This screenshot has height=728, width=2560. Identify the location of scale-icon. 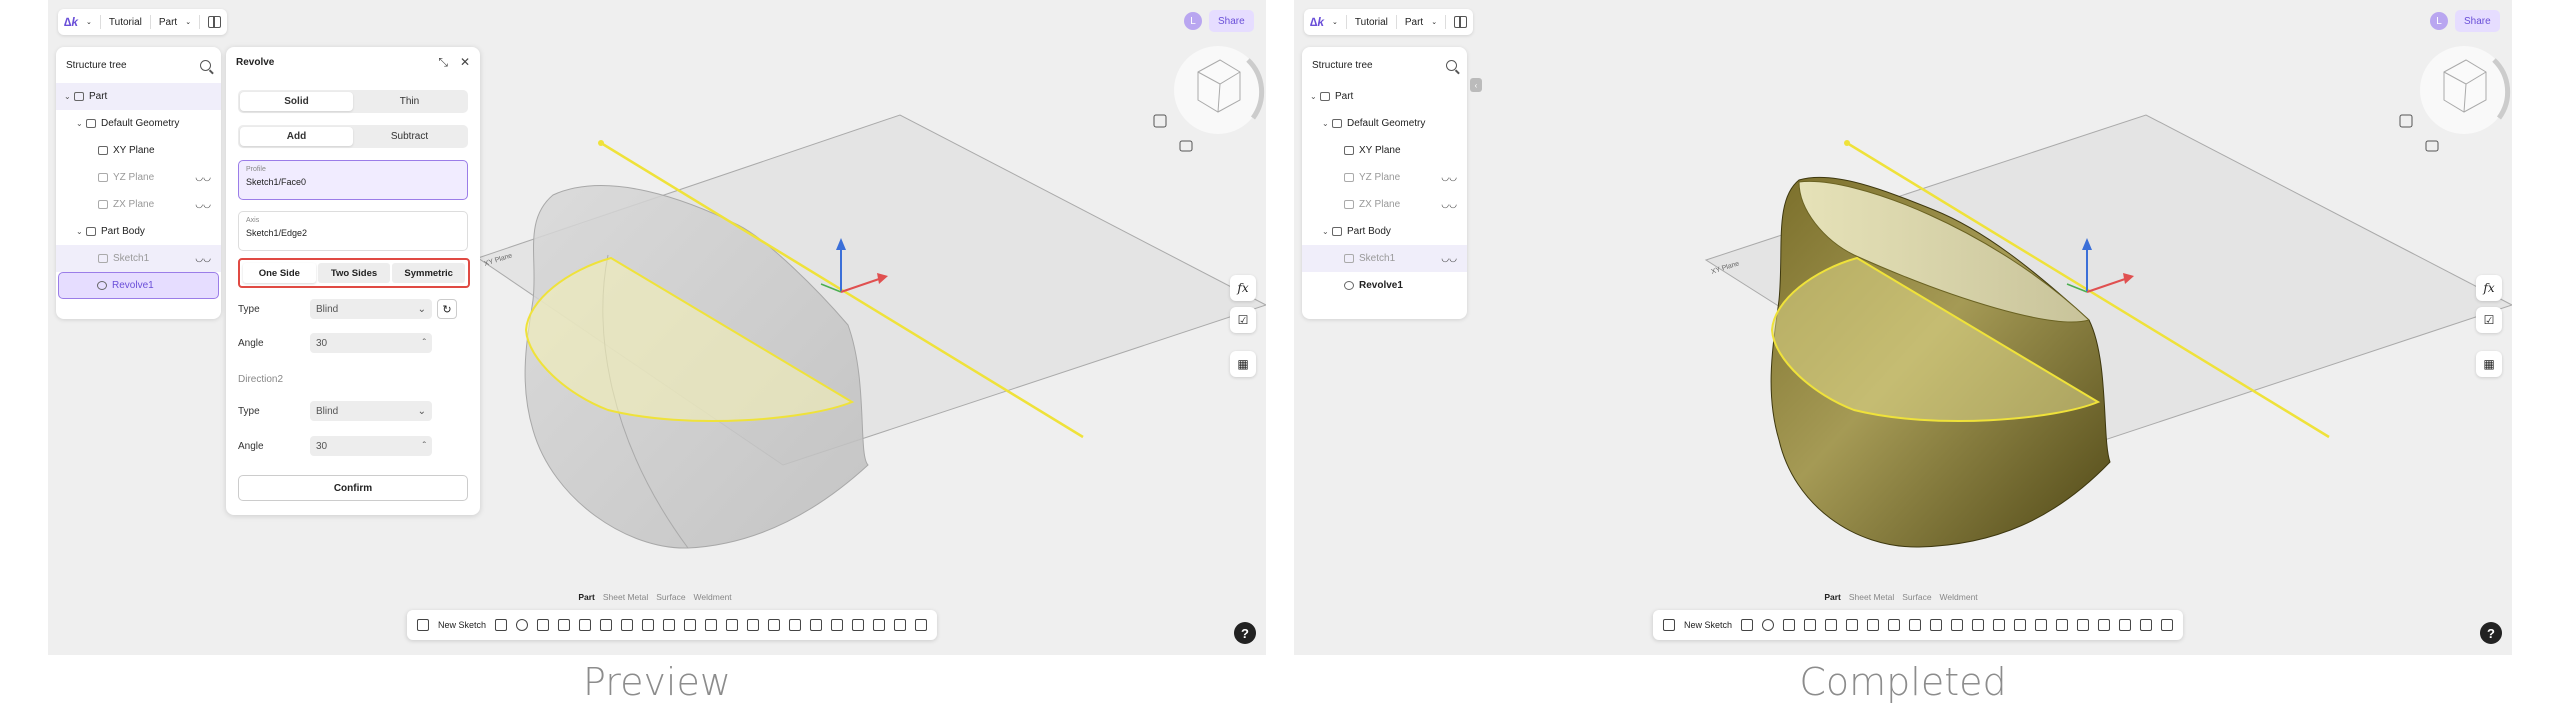
(2083, 625).